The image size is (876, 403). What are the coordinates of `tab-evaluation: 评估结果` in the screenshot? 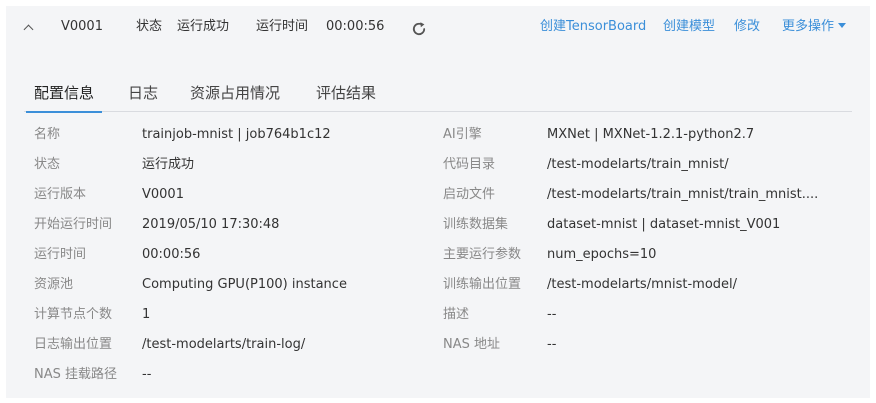 It's located at (346, 97).